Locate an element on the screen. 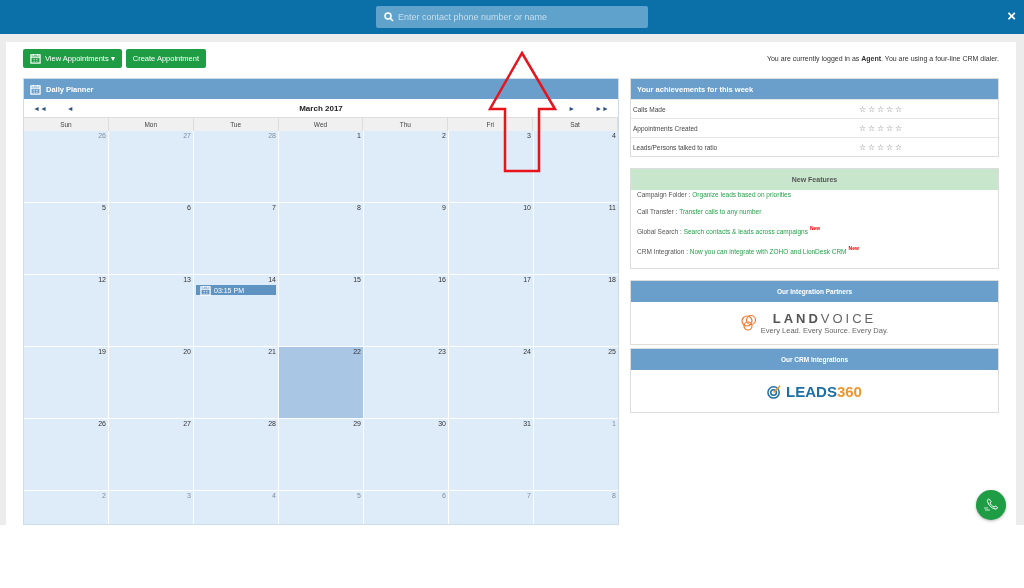  crm-logo: LEADS360 is located at coordinates (824, 391).